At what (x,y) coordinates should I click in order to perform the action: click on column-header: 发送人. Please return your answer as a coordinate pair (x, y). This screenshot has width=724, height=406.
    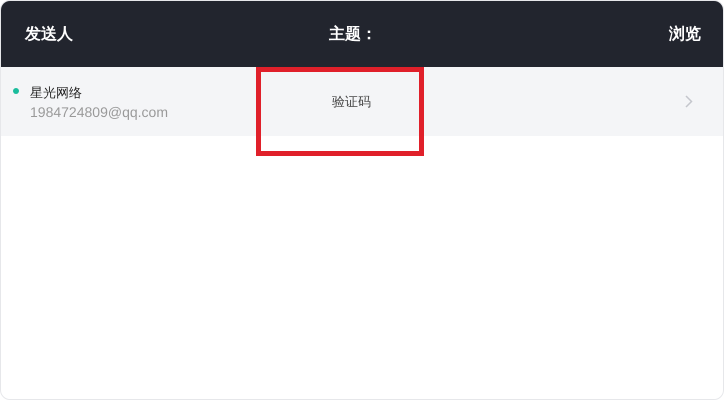
    Looking at the image, I should click on (49, 34).